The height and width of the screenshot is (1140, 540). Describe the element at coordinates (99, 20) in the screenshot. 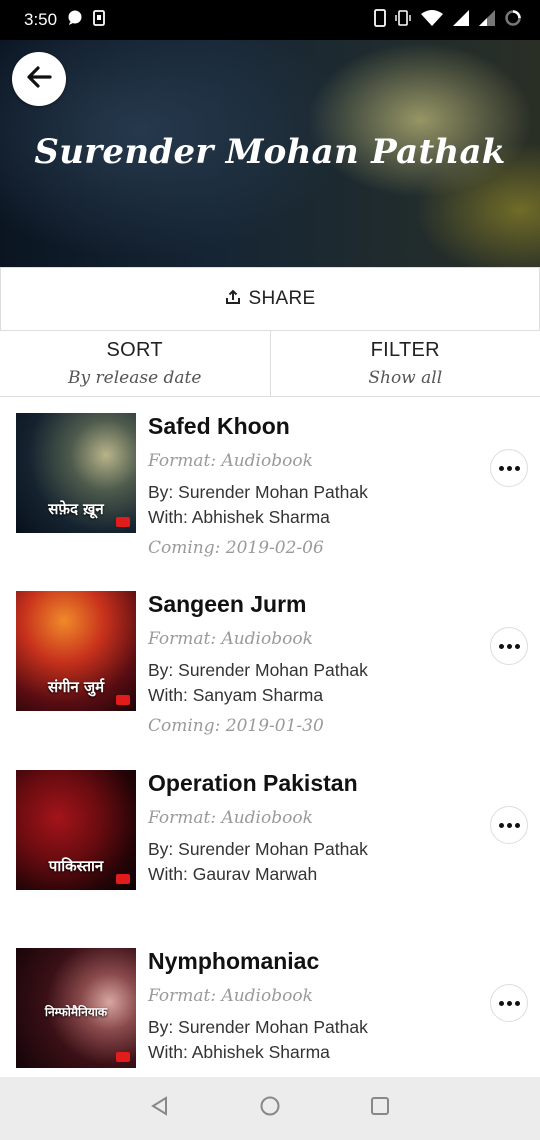

I see `download-notification-icon` at that location.